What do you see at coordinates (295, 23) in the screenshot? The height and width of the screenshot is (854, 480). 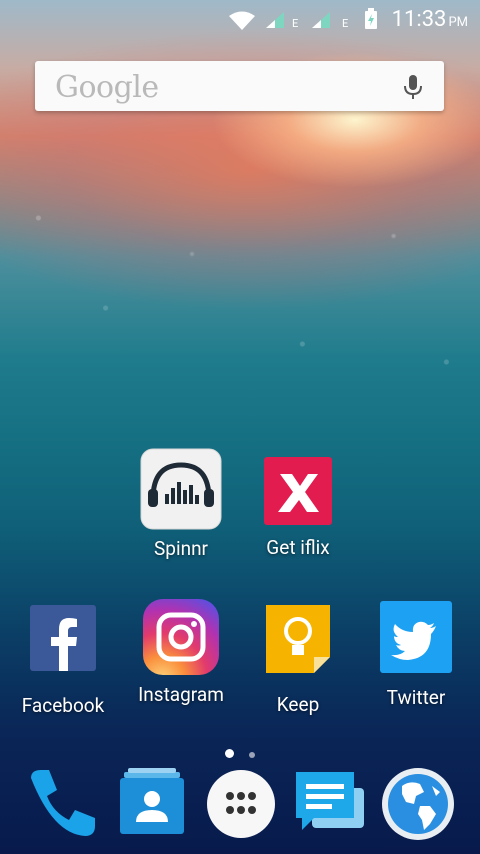 I see `network-type-1: E` at bounding box center [295, 23].